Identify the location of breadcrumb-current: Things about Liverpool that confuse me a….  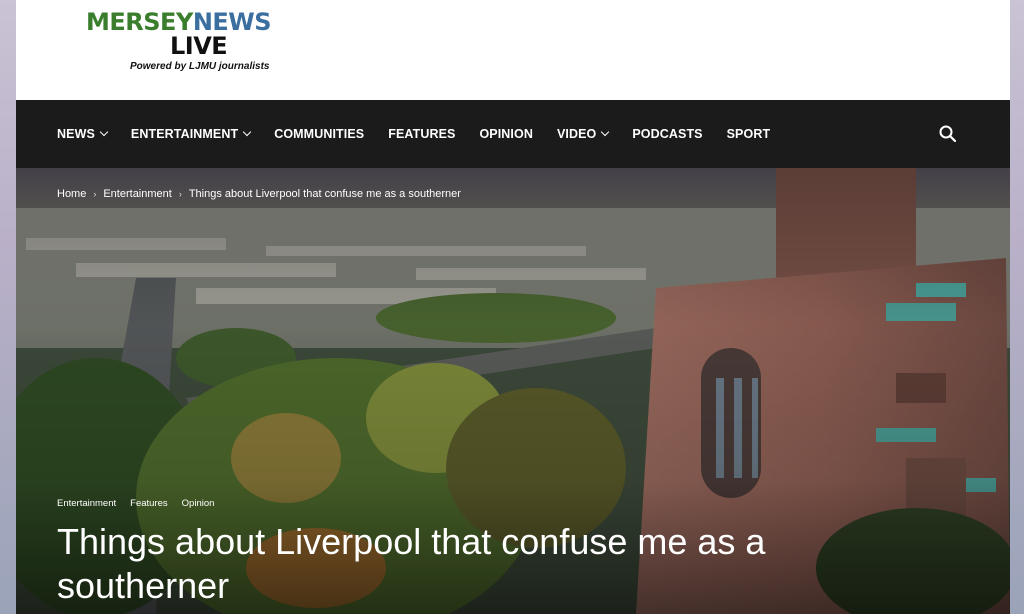
(324, 194).